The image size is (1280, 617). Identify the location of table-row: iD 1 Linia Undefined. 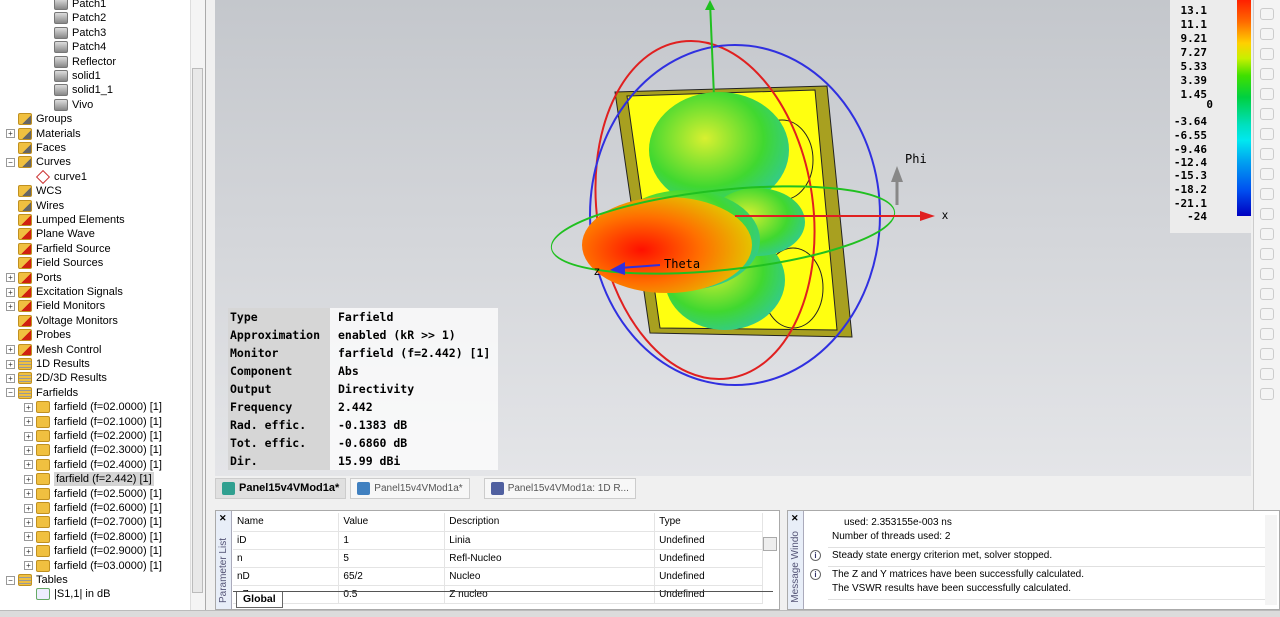
(498, 540).